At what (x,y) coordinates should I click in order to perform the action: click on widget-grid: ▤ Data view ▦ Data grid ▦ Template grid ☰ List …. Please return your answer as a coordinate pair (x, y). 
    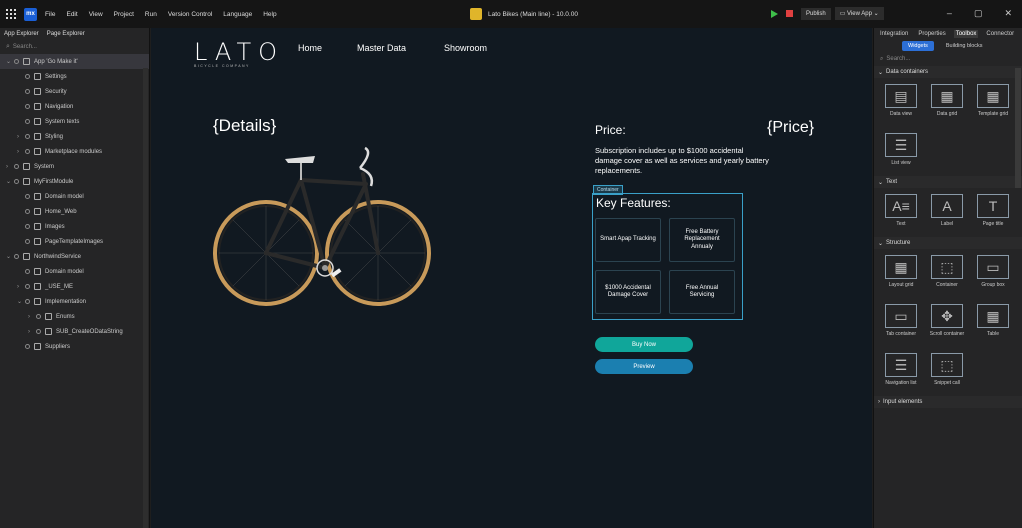
    Looking at the image, I should click on (948, 127).